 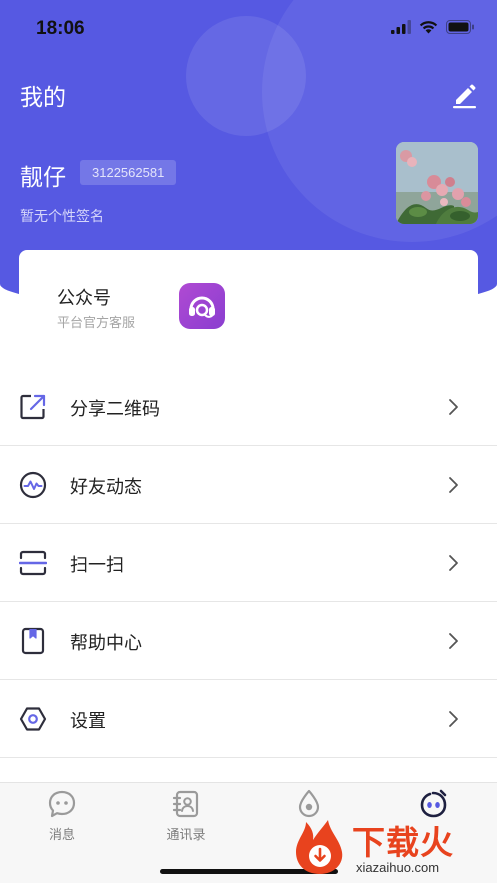 I want to click on status-bar: 18:06, so click(x=248, y=30).